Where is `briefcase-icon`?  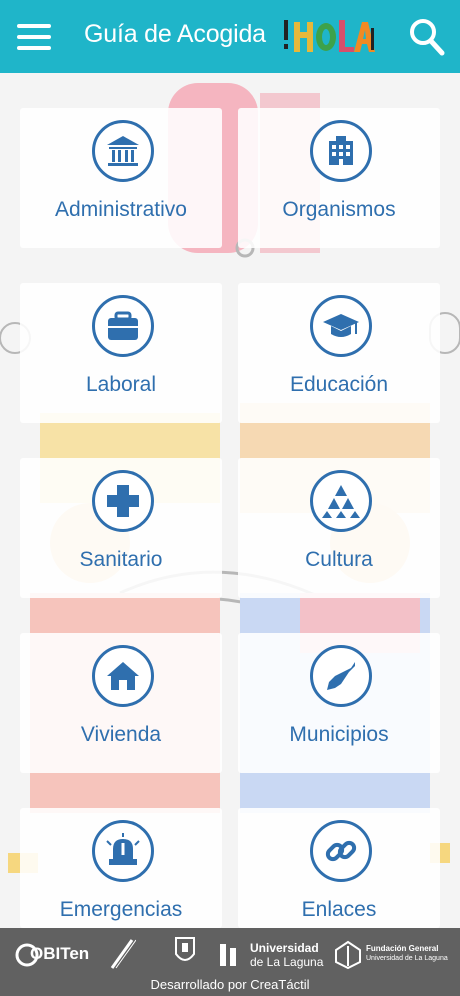 briefcase-icon is located at coordinates (123, 326).